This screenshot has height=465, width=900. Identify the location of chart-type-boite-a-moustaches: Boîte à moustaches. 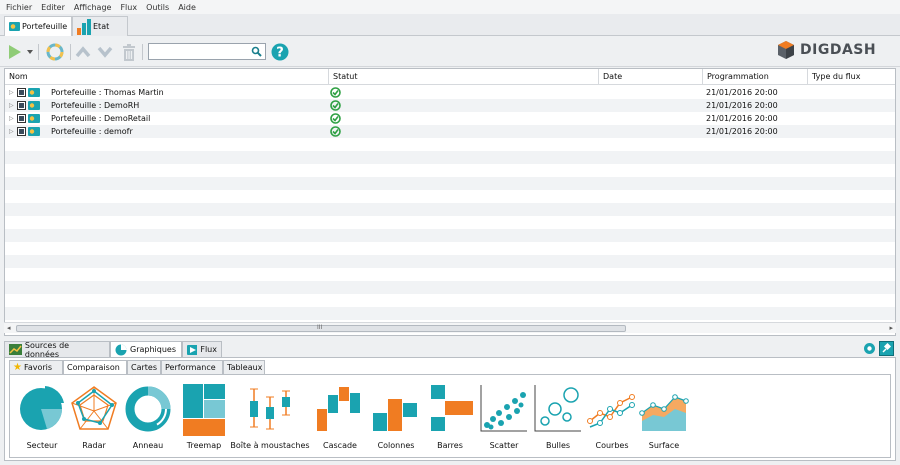
(270, 419).